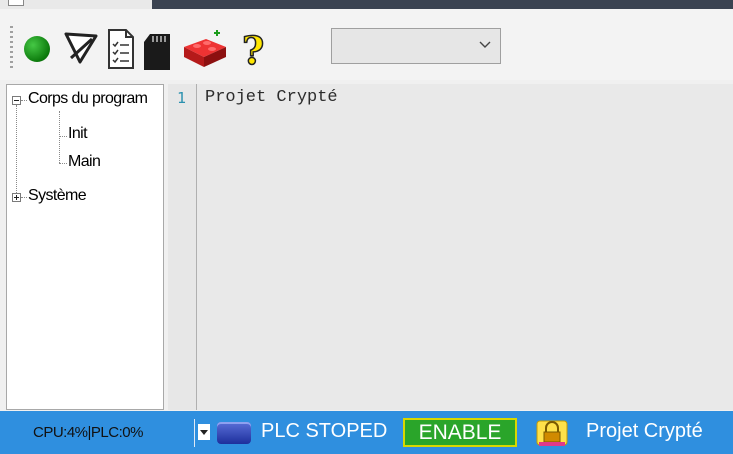 The height and width of the screenshot is (454, 733). I want to click on code-line: Projet Crypté, so click(271, 97).